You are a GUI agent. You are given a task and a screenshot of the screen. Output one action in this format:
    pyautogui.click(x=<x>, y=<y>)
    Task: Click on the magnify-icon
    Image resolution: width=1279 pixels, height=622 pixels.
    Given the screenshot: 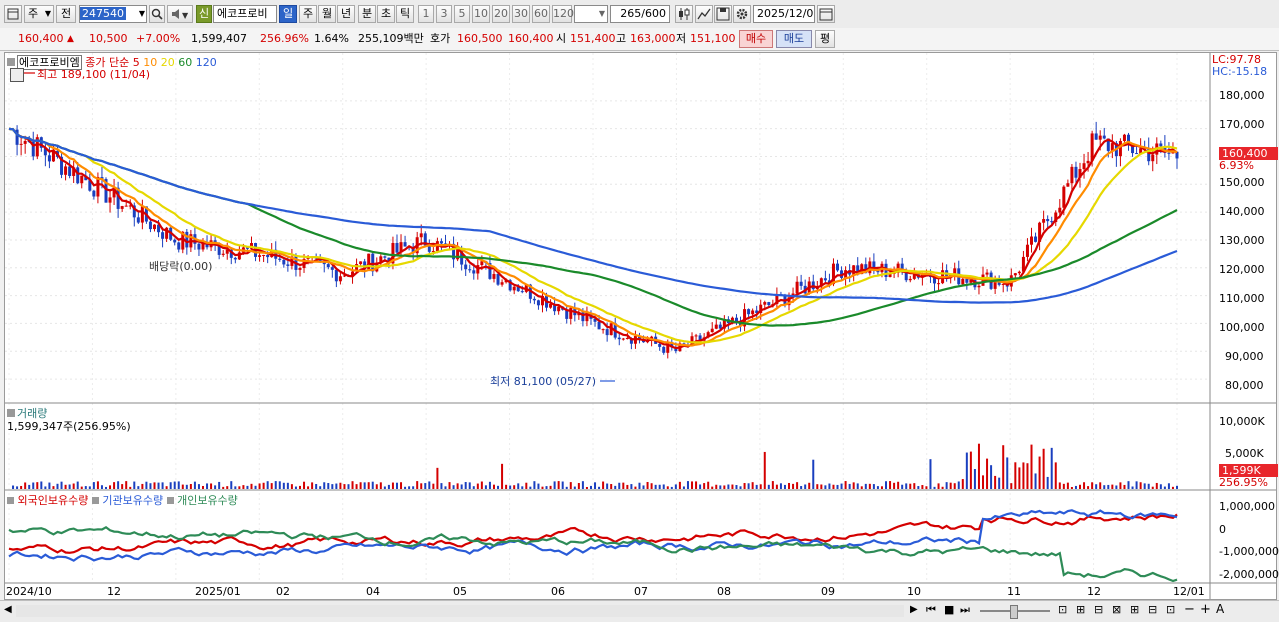 What is the action you would take?
    pyautogui.click(x=157, y=14)
    